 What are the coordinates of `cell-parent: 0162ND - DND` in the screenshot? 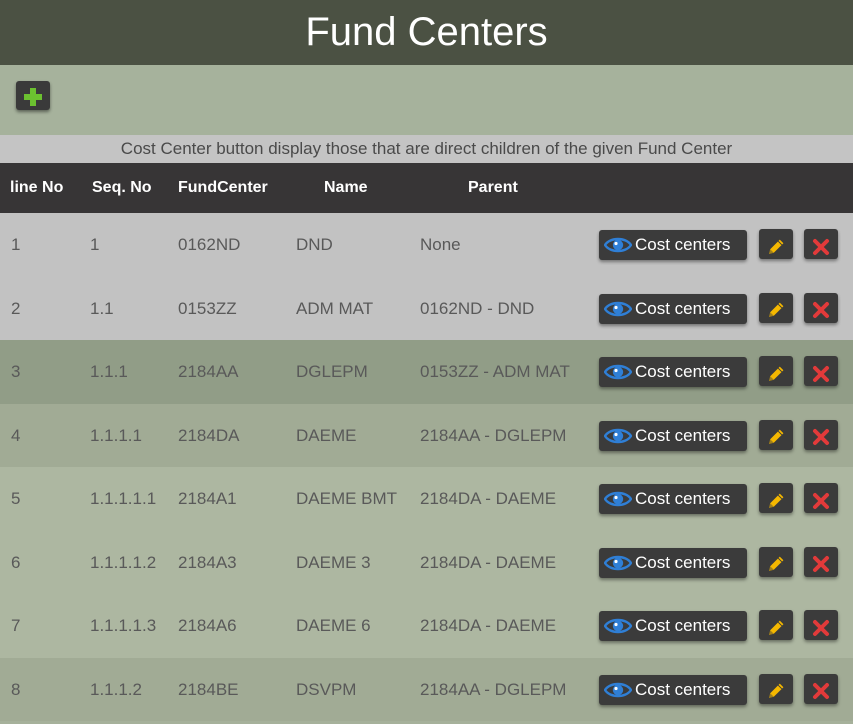 It's located at (477, 308).